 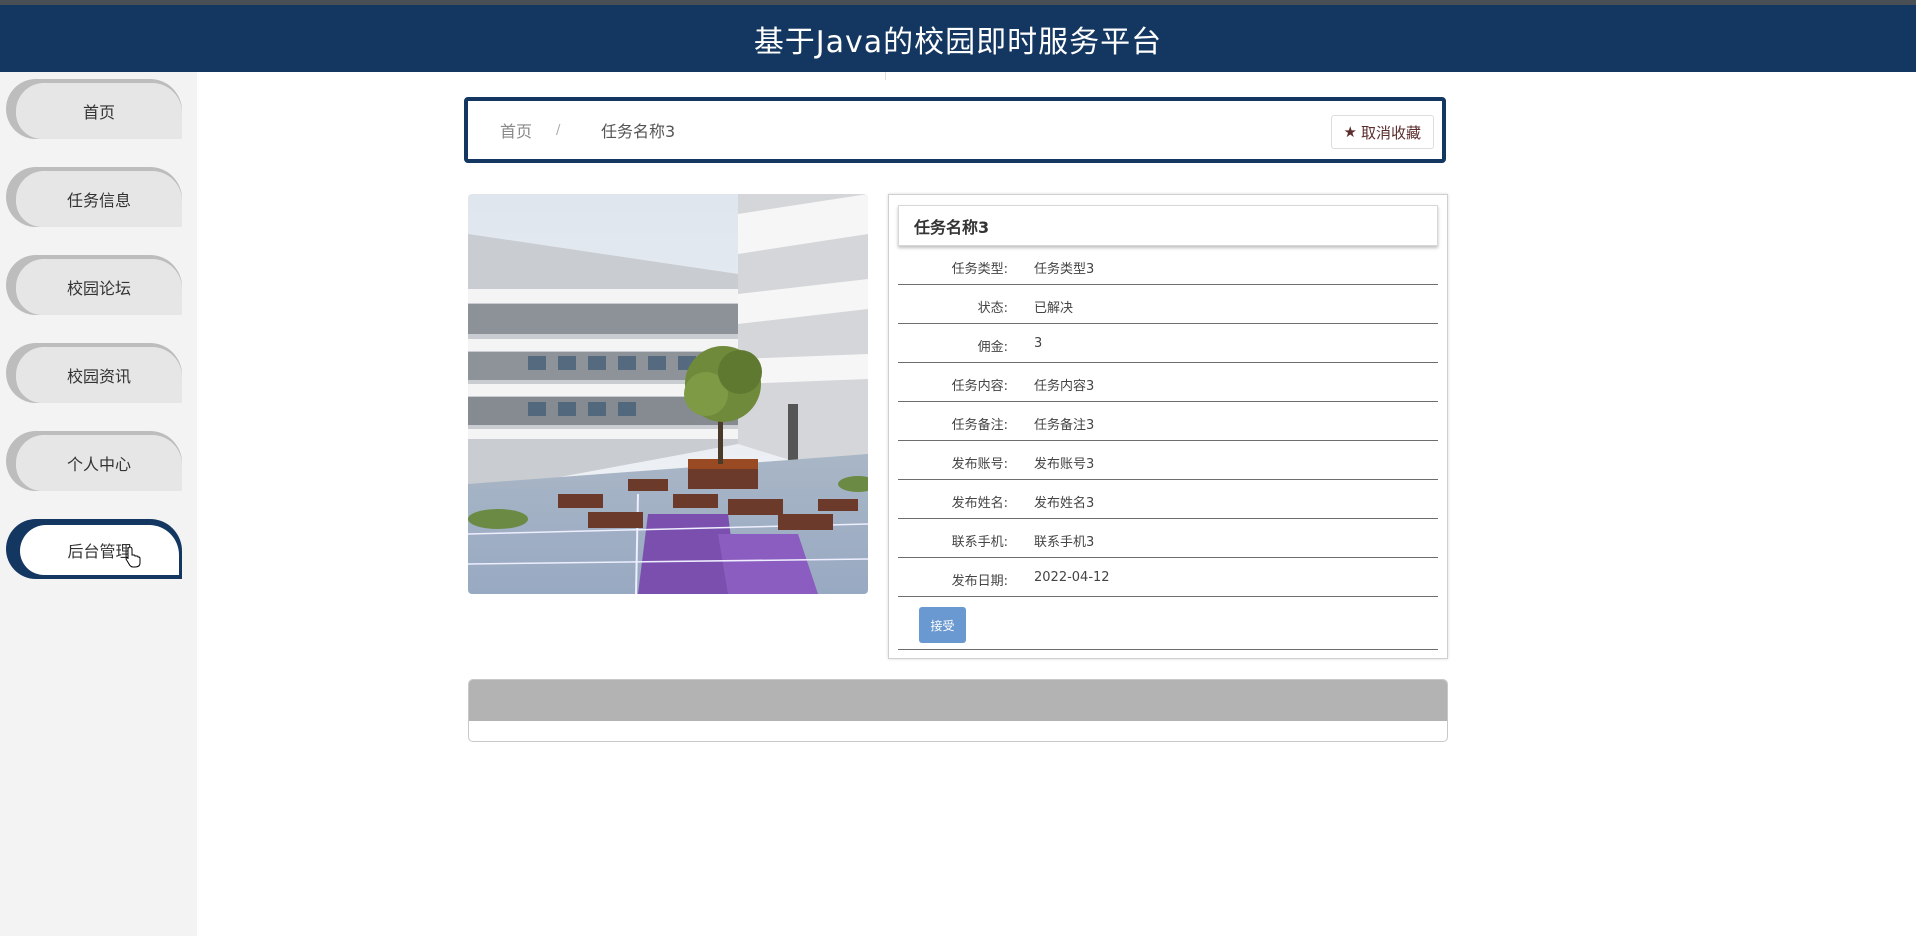 What do you see at coordinates (99, 375) in the screenshot?
I see `sidebar-item-label: 校园资讯` at bounding box center [99, 375].